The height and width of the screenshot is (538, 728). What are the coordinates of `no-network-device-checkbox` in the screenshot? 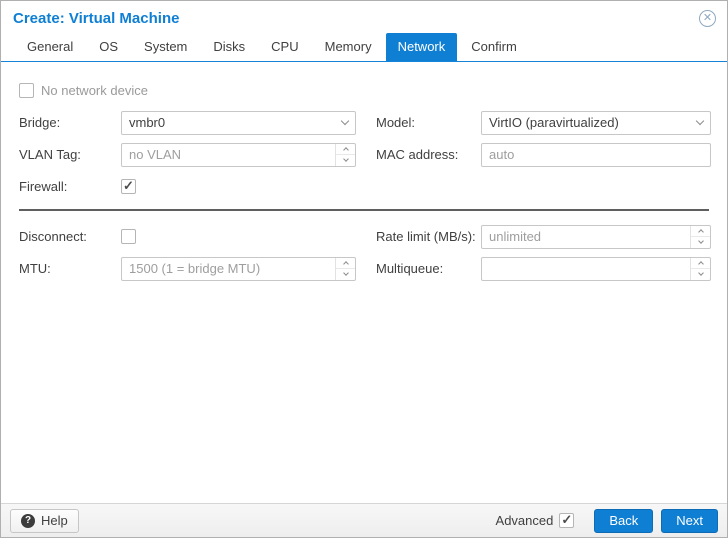 It's located at (26, 90).